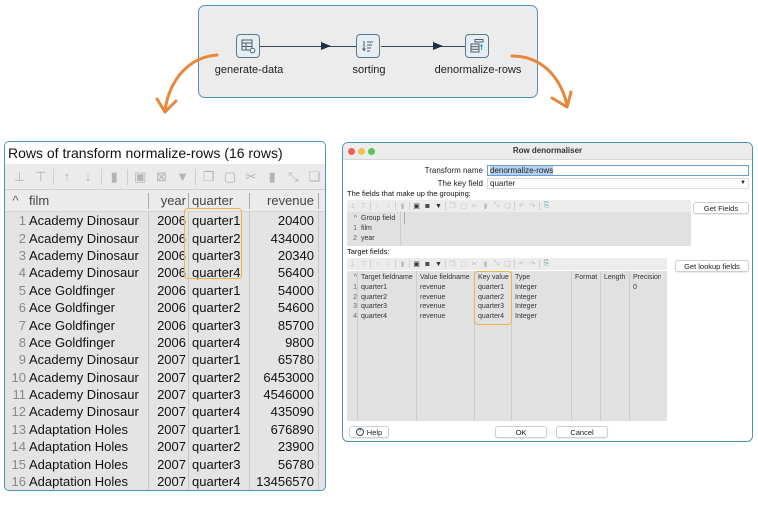 The height and width of the screenshot is (505, 758). Describe the element at coordinates (427, 264) in the screenshot. I see `clear-selection-icon: ◙` at that location.